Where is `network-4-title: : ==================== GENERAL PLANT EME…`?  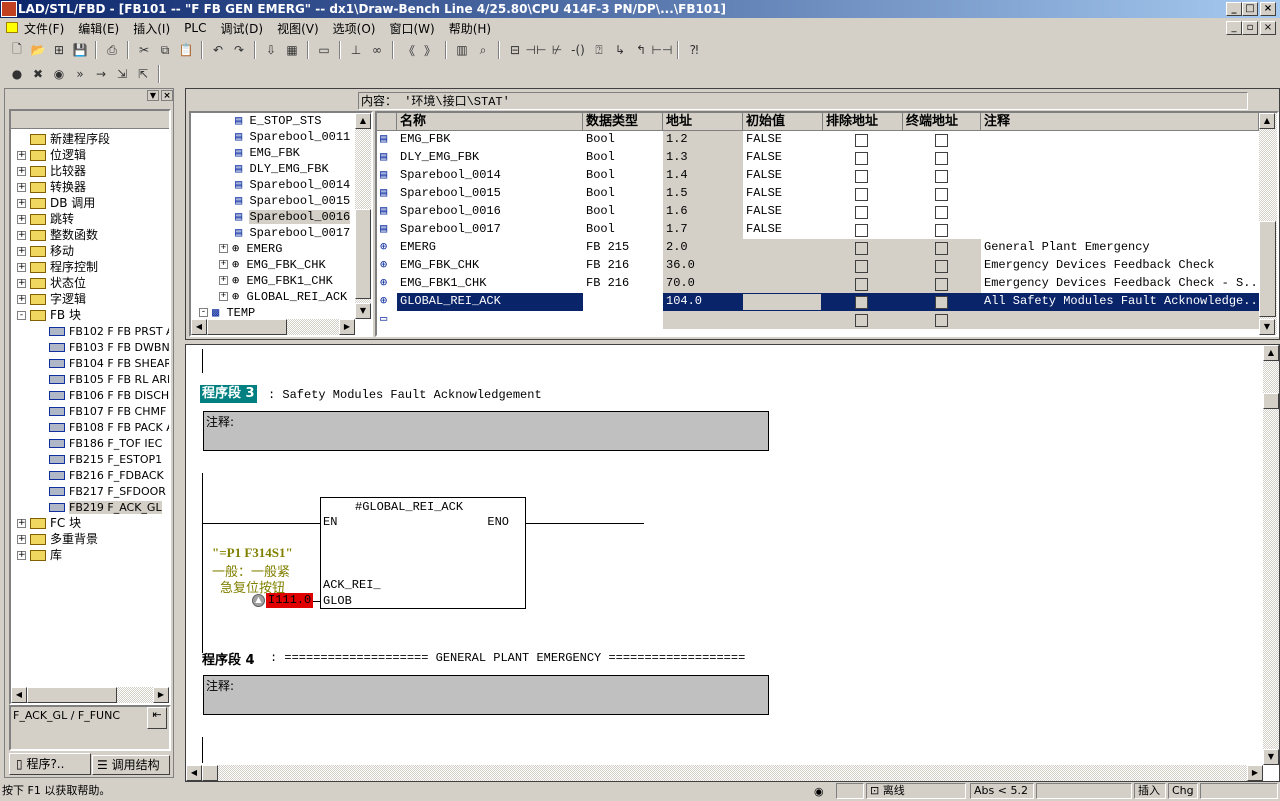 network-4-title: : ==================== GENERAL PLANT EME… is located at coordinates (507, 658).